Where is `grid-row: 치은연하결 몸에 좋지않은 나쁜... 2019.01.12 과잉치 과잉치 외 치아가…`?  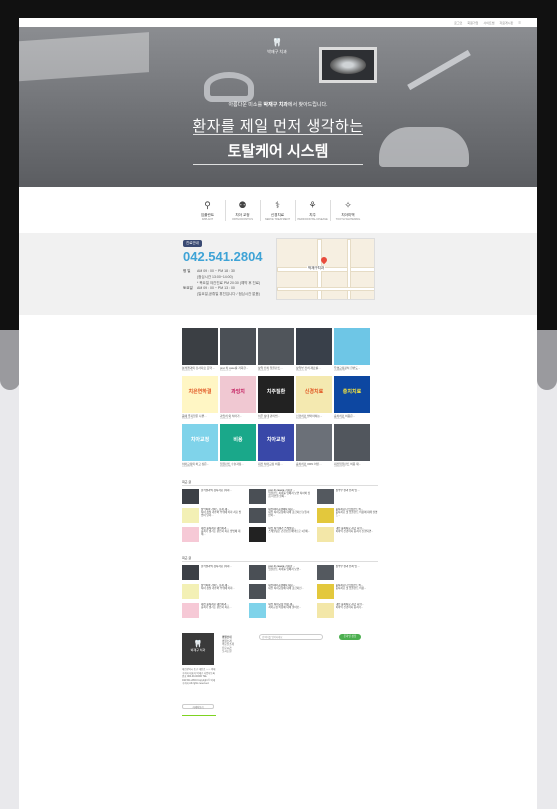 grid-row: 치은연하결 몸에 좋지않은 나쁜... 2019.01.12 과잉치 과잉치 외 치아가… is located at coordinates (276, 398).